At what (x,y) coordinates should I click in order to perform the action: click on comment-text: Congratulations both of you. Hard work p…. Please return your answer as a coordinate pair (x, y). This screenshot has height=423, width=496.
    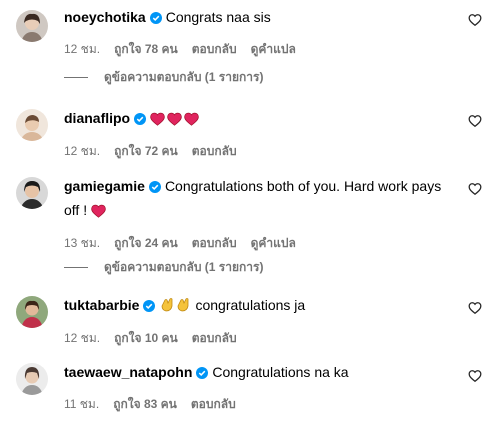
    Looking at the image, I should click on (303, 186).